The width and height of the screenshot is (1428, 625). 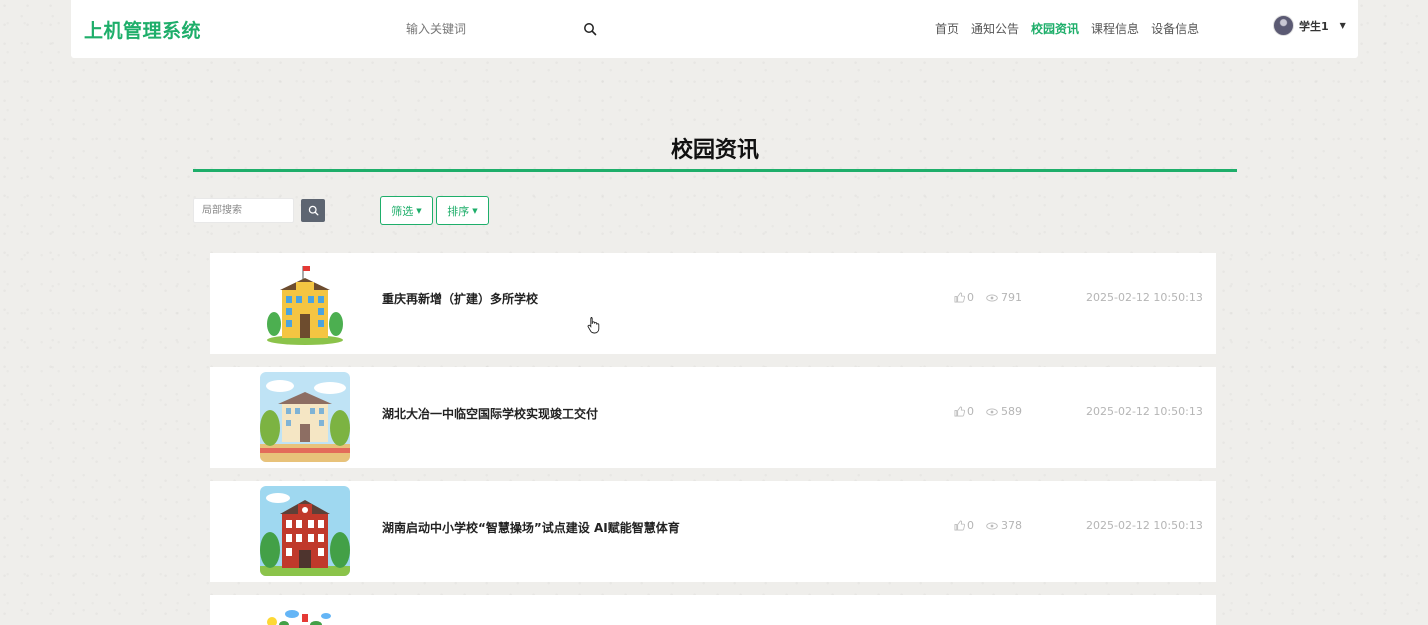 I want to click on sort-label: 排序, so click(x=458, y=211).